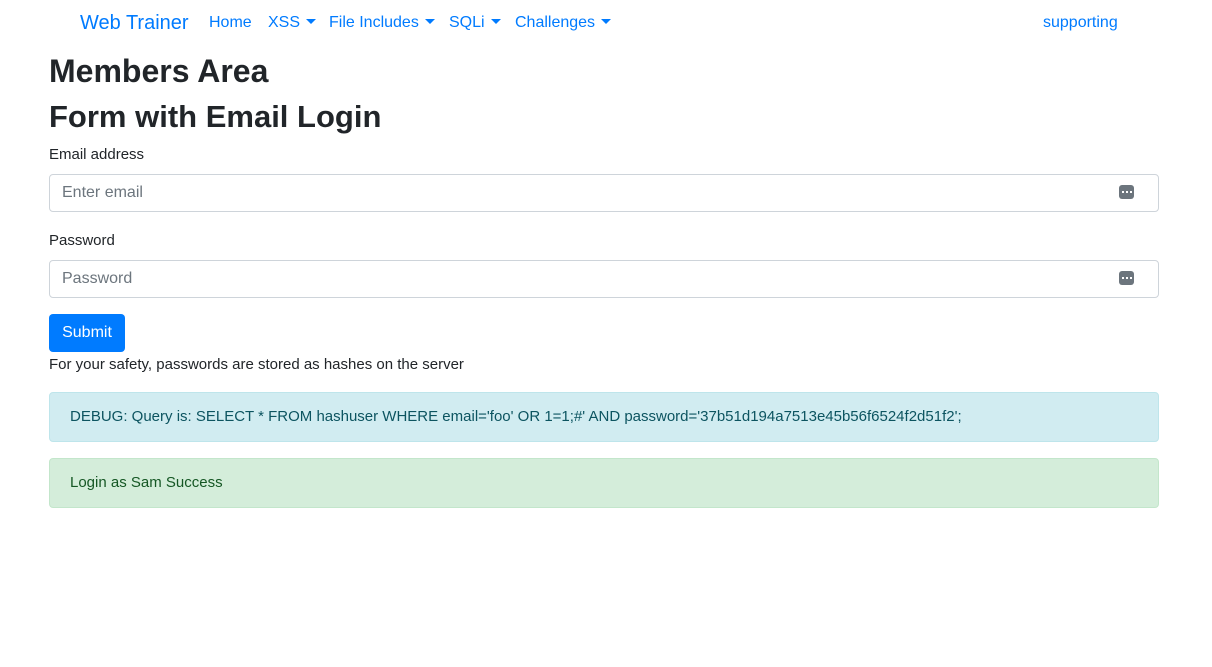  I want to click on nav-home-label: Home, so click(230, 22).